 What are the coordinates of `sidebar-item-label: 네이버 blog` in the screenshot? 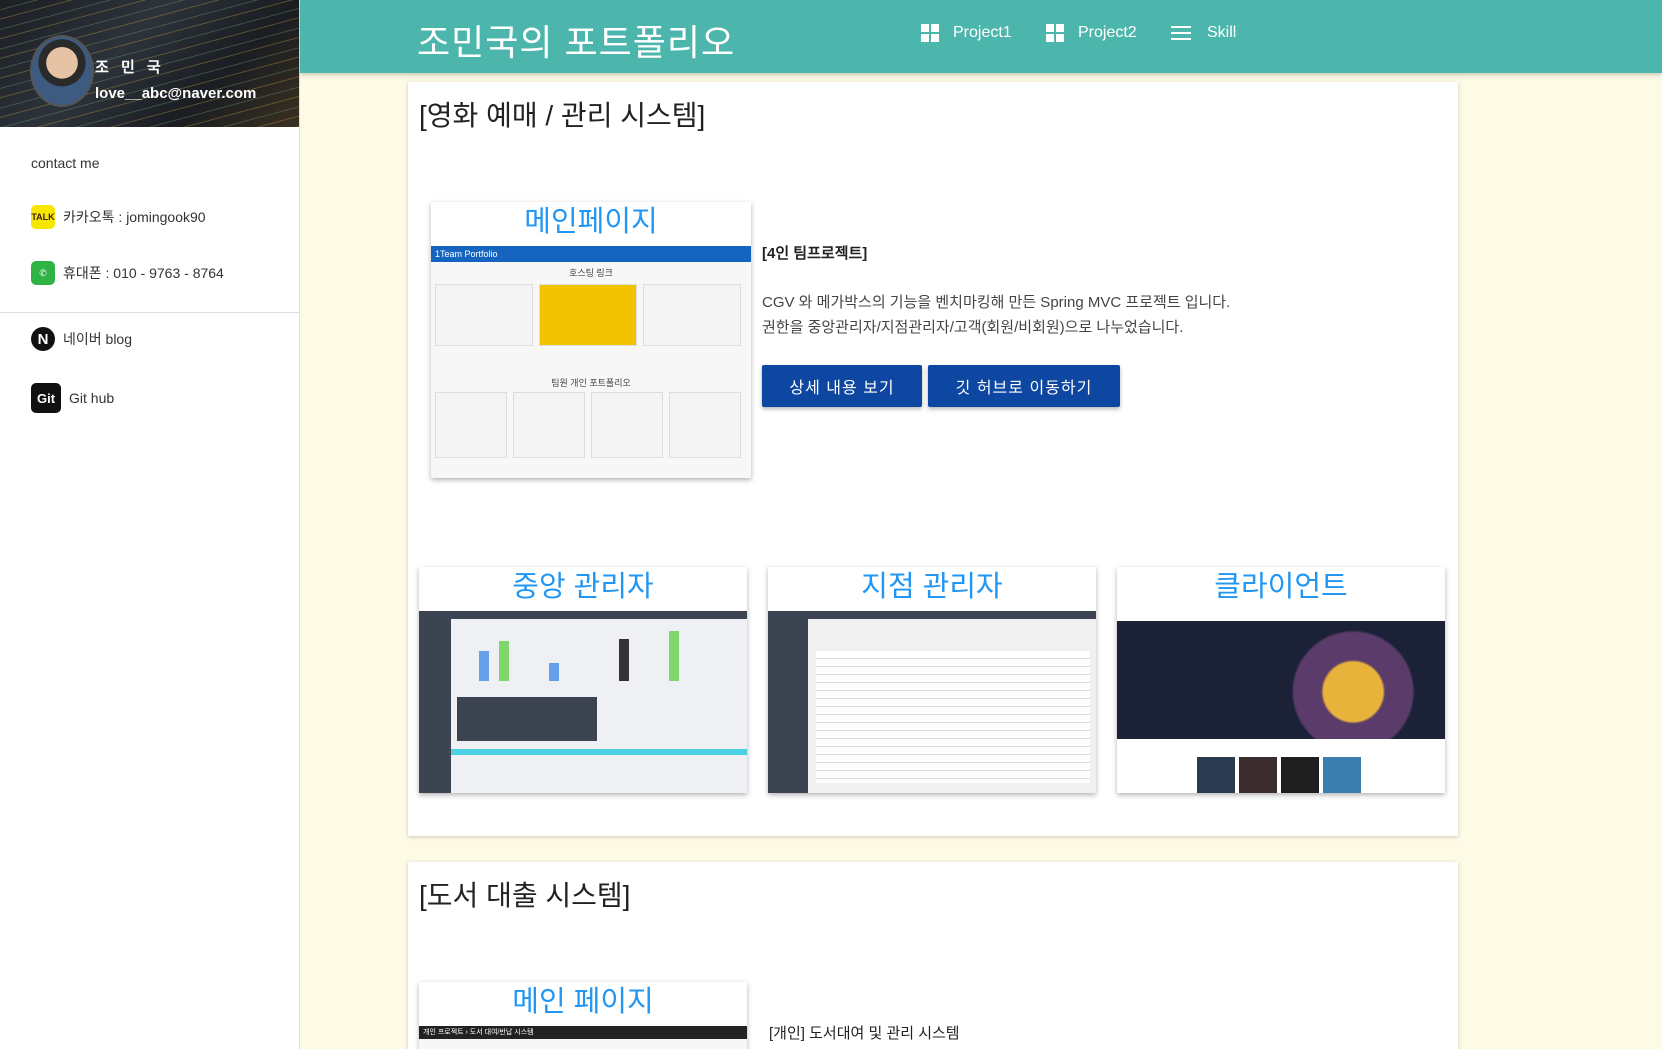 It's located at (97, 339).